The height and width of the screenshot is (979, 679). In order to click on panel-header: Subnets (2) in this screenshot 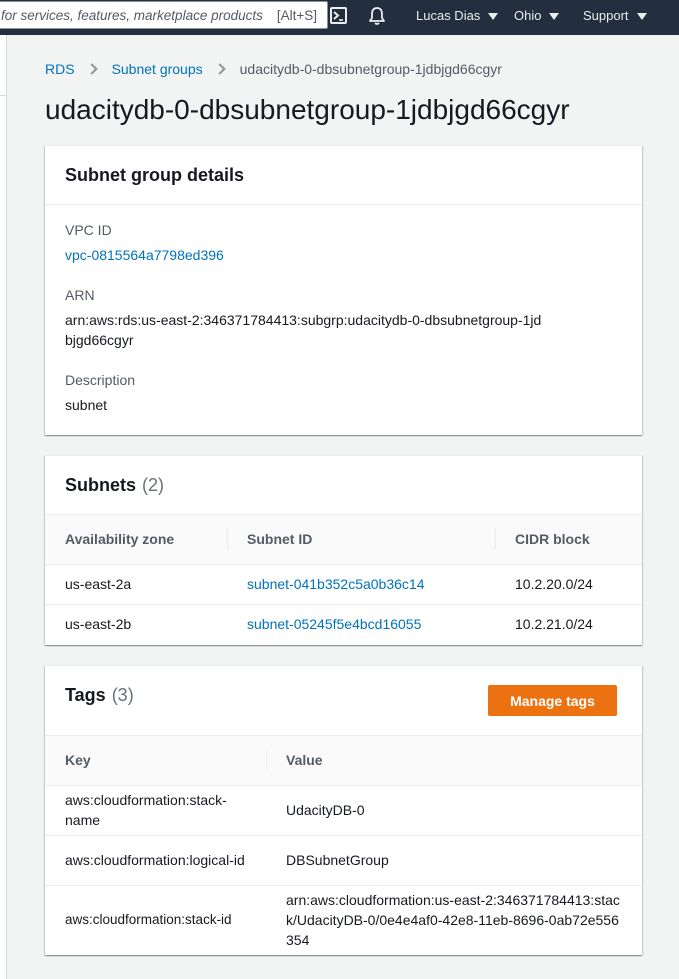, I will do `click(343, 485)`.